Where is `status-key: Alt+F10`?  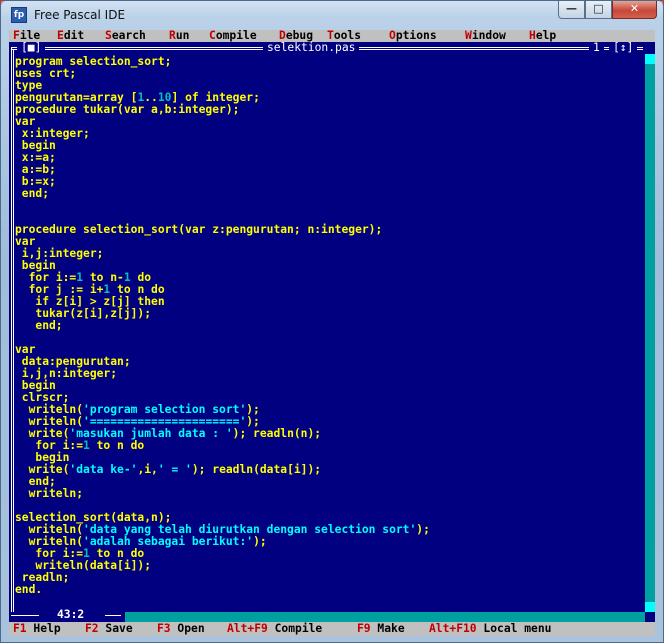
status-key: Alt+F10 is located at coordinates (453, 628).